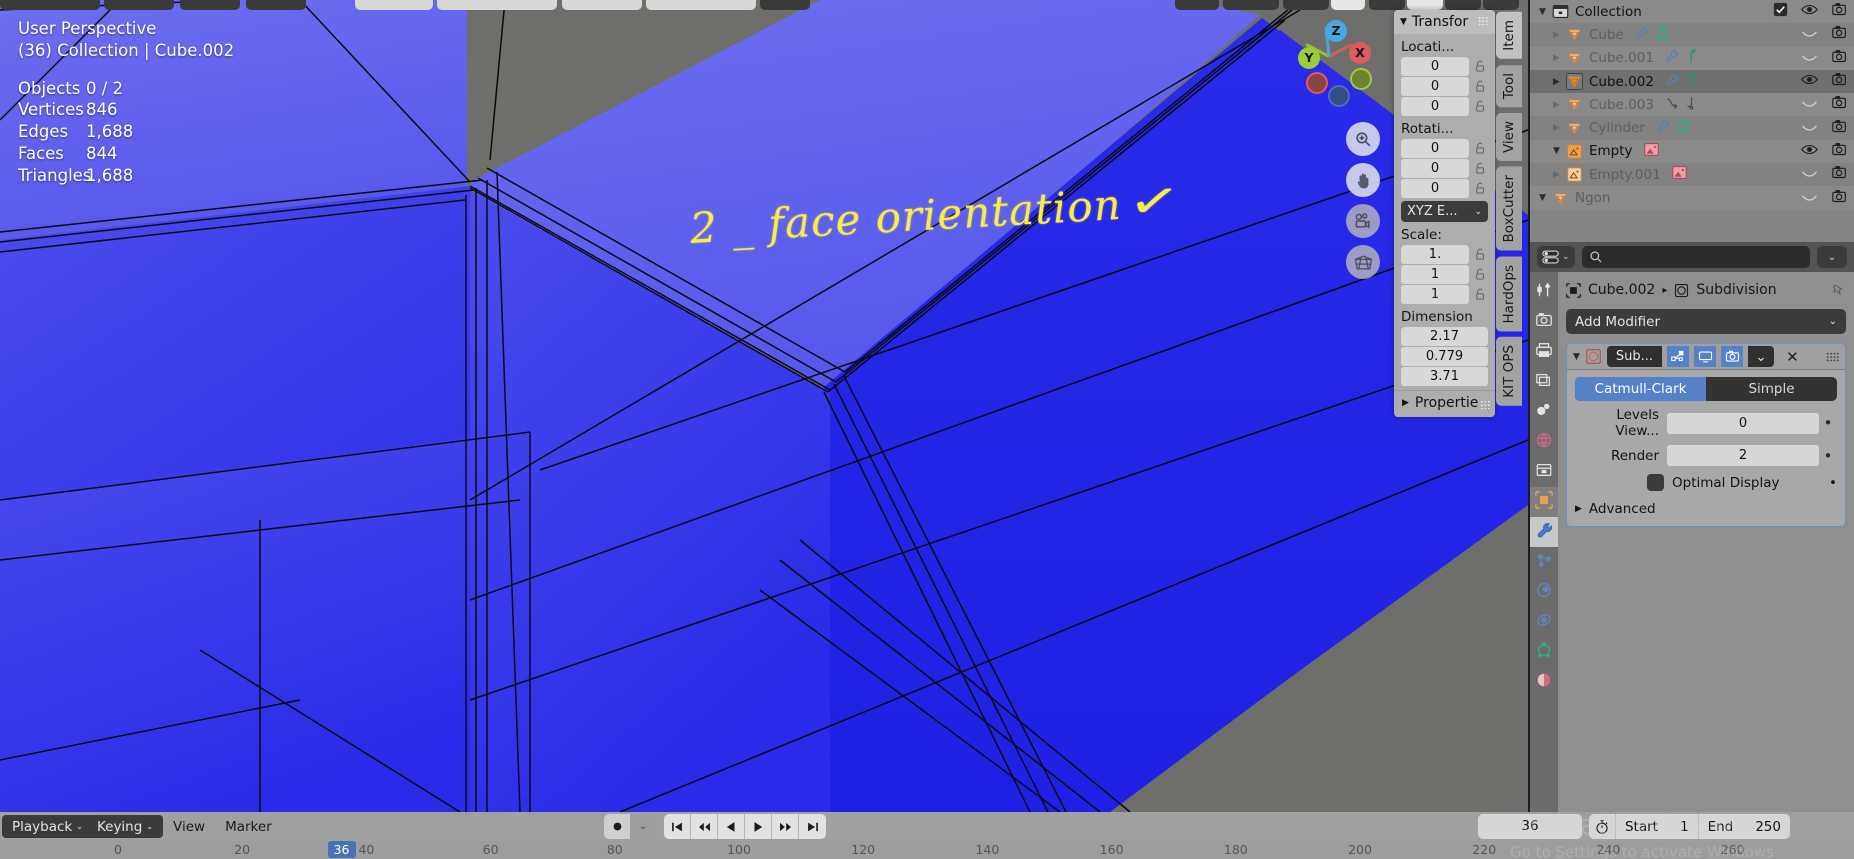  I want to click on properties-subpanel-header: ▶ Propertie, so click(1444, 400).